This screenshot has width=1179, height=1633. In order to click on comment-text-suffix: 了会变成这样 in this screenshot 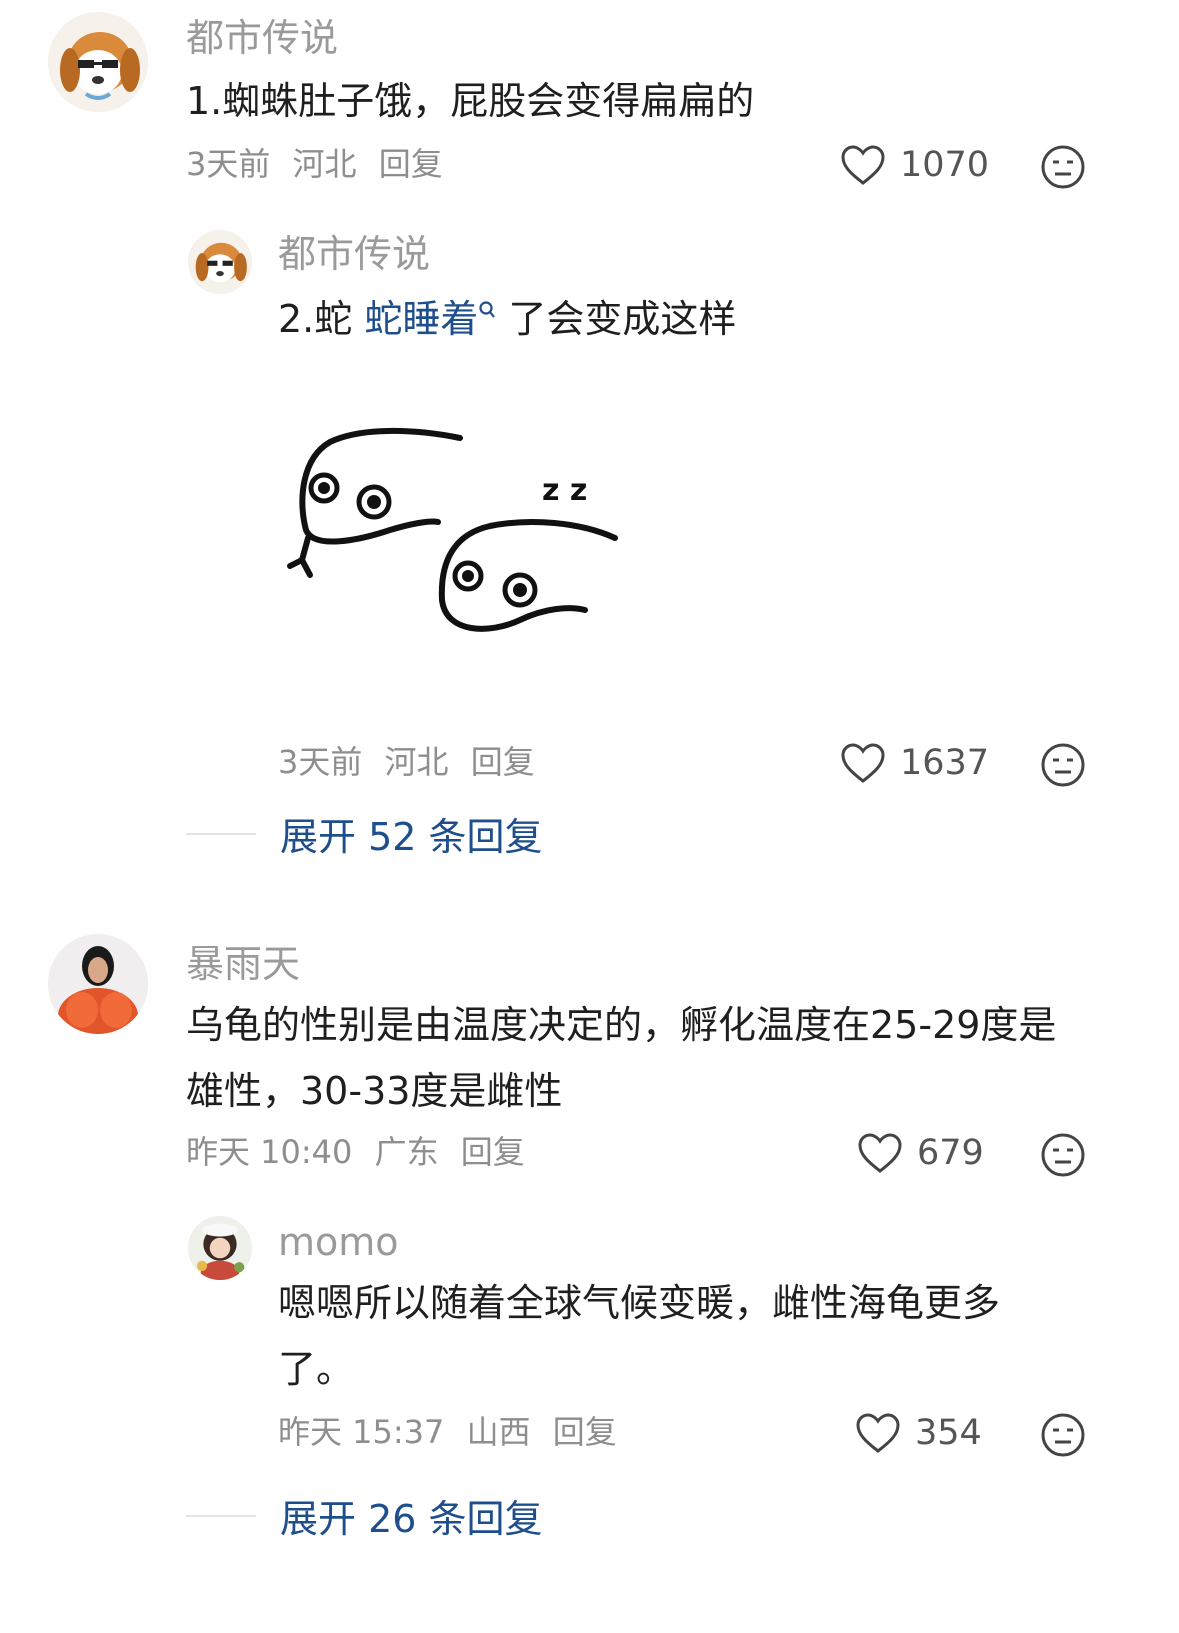, I will do `click(622, 319)`.